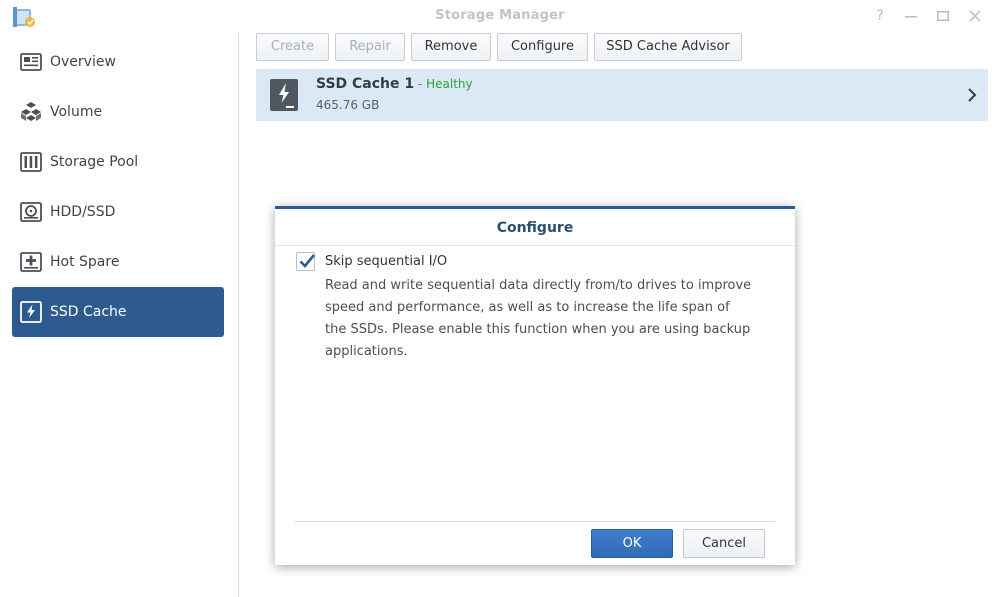 Image resolution: width=1000 pixels, height=597 pixels. I want to click on remove-button: Remove, so click(451, 47).